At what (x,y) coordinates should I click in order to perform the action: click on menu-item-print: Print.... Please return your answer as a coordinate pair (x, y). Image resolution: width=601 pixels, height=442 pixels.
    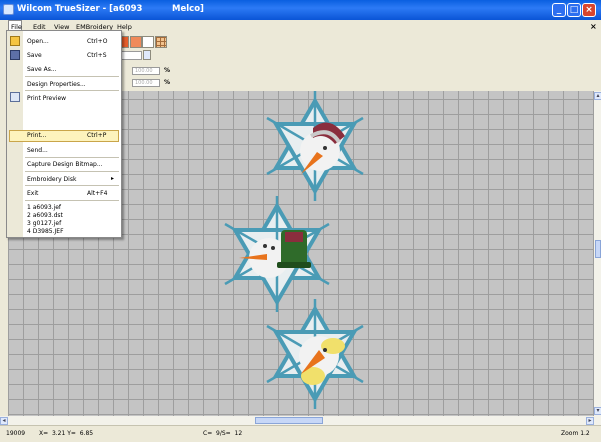
    Looking at the image, I should click on (37, 135).